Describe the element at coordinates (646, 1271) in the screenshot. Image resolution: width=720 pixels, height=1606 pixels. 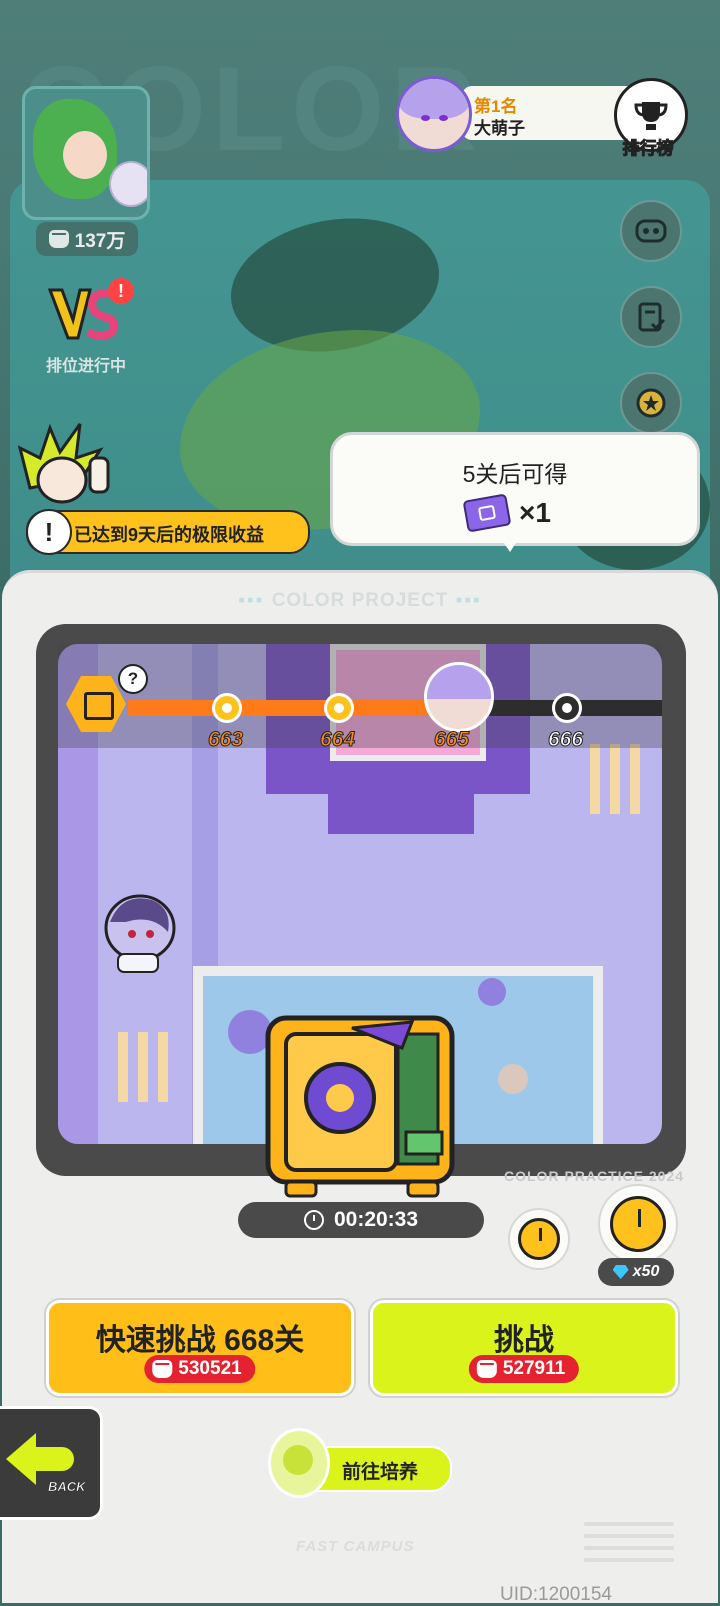
I see `speedup-cost-value: x50` at that location.